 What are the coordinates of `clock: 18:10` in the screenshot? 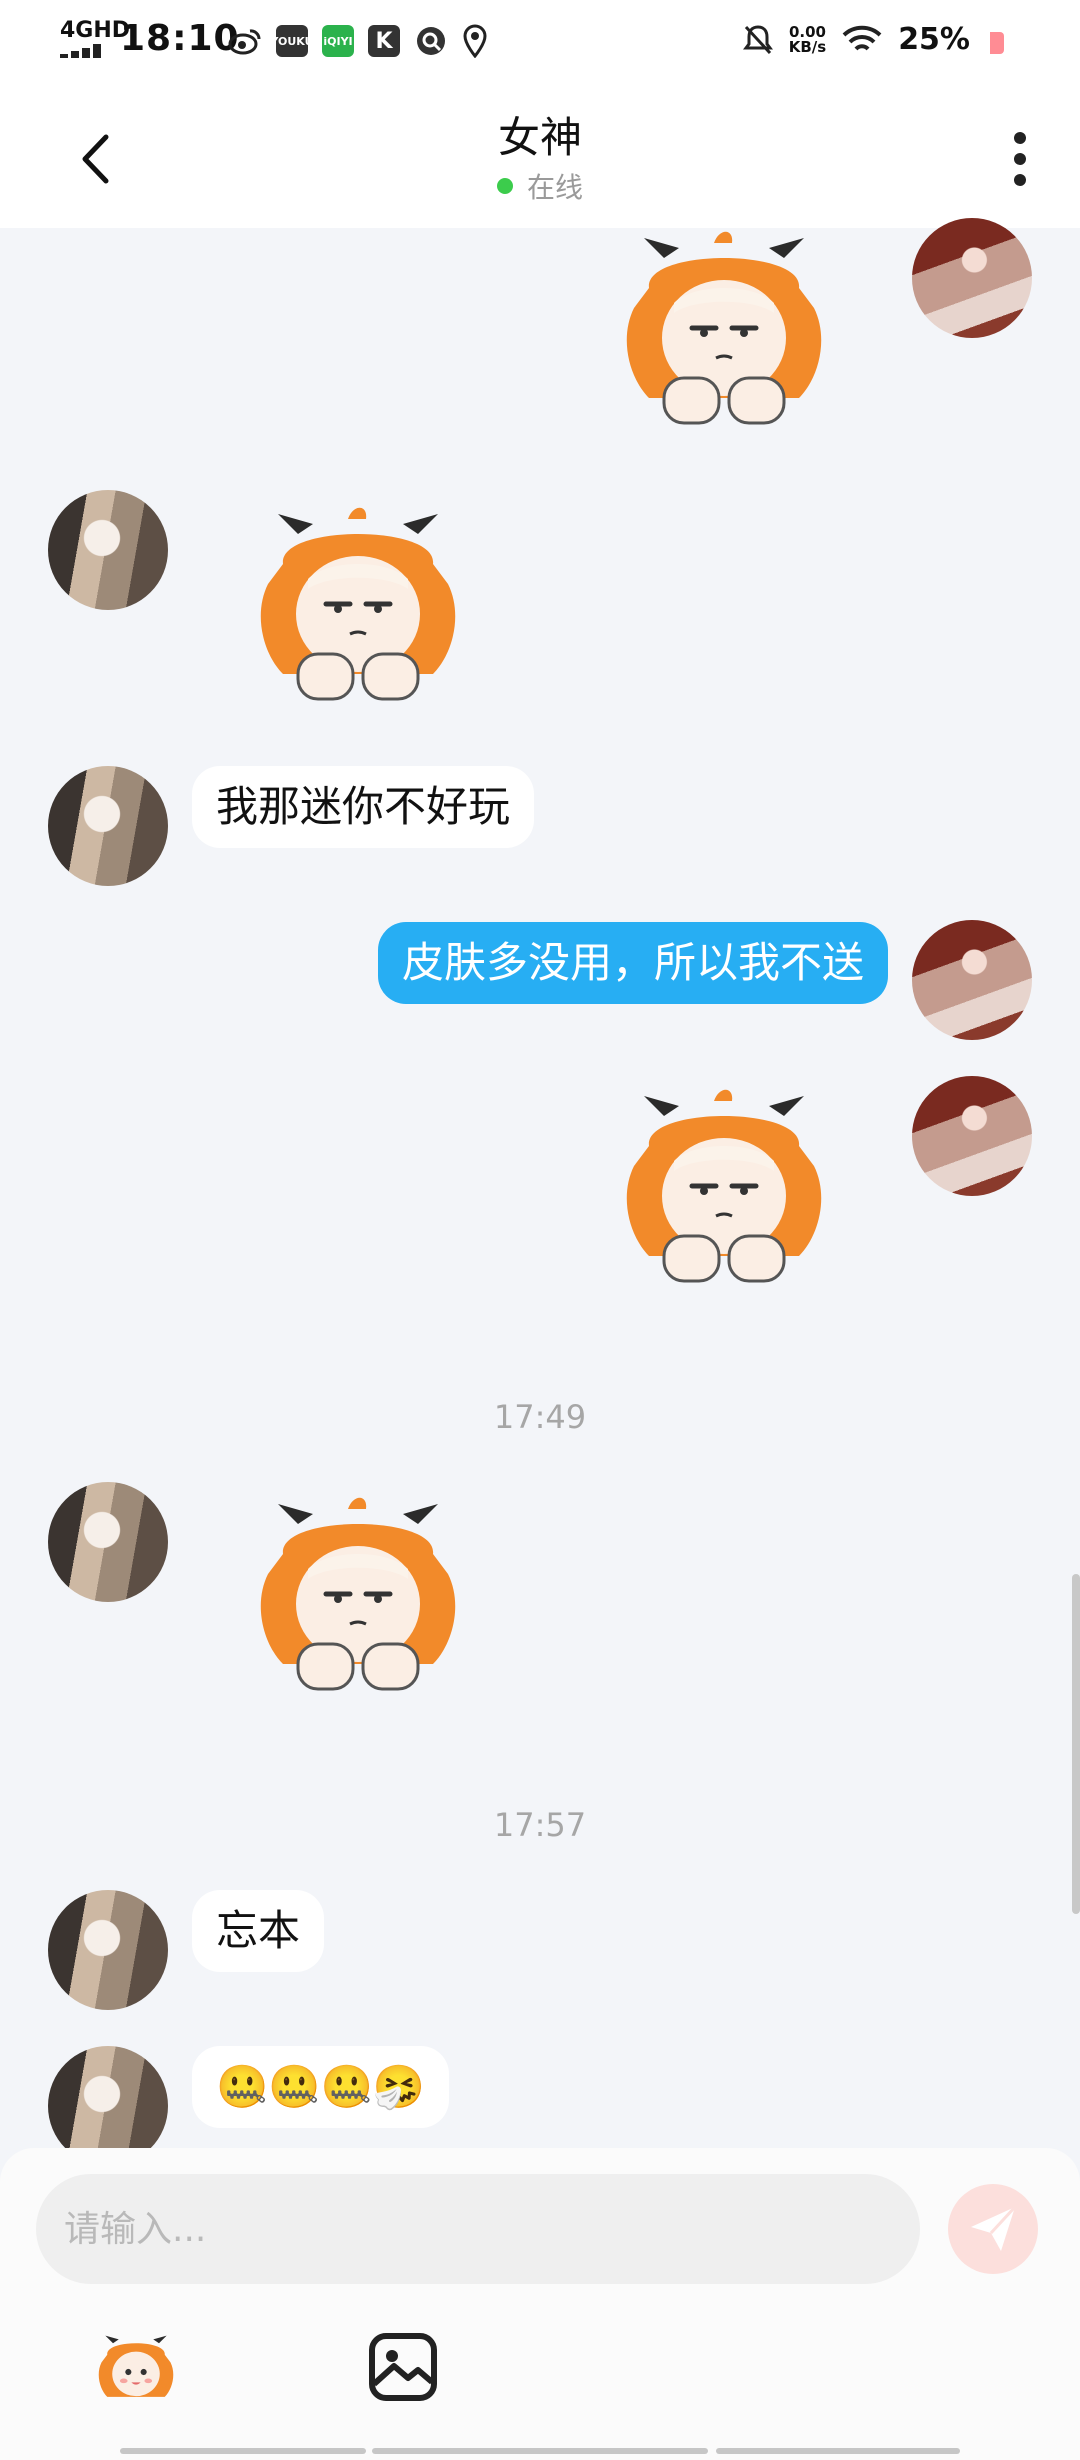 It's located at (180, 38).